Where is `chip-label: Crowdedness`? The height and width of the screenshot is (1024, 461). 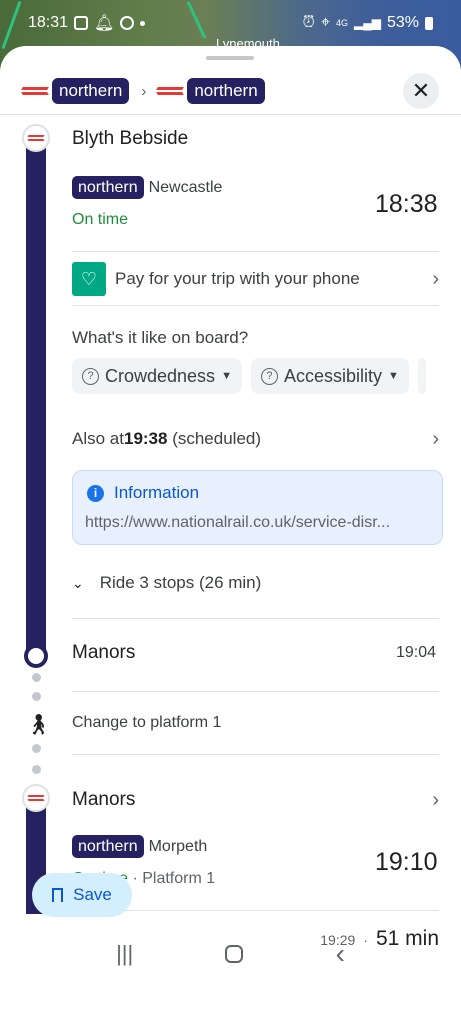 chip-label: Crowdedness is located at coordinates (160, 375).